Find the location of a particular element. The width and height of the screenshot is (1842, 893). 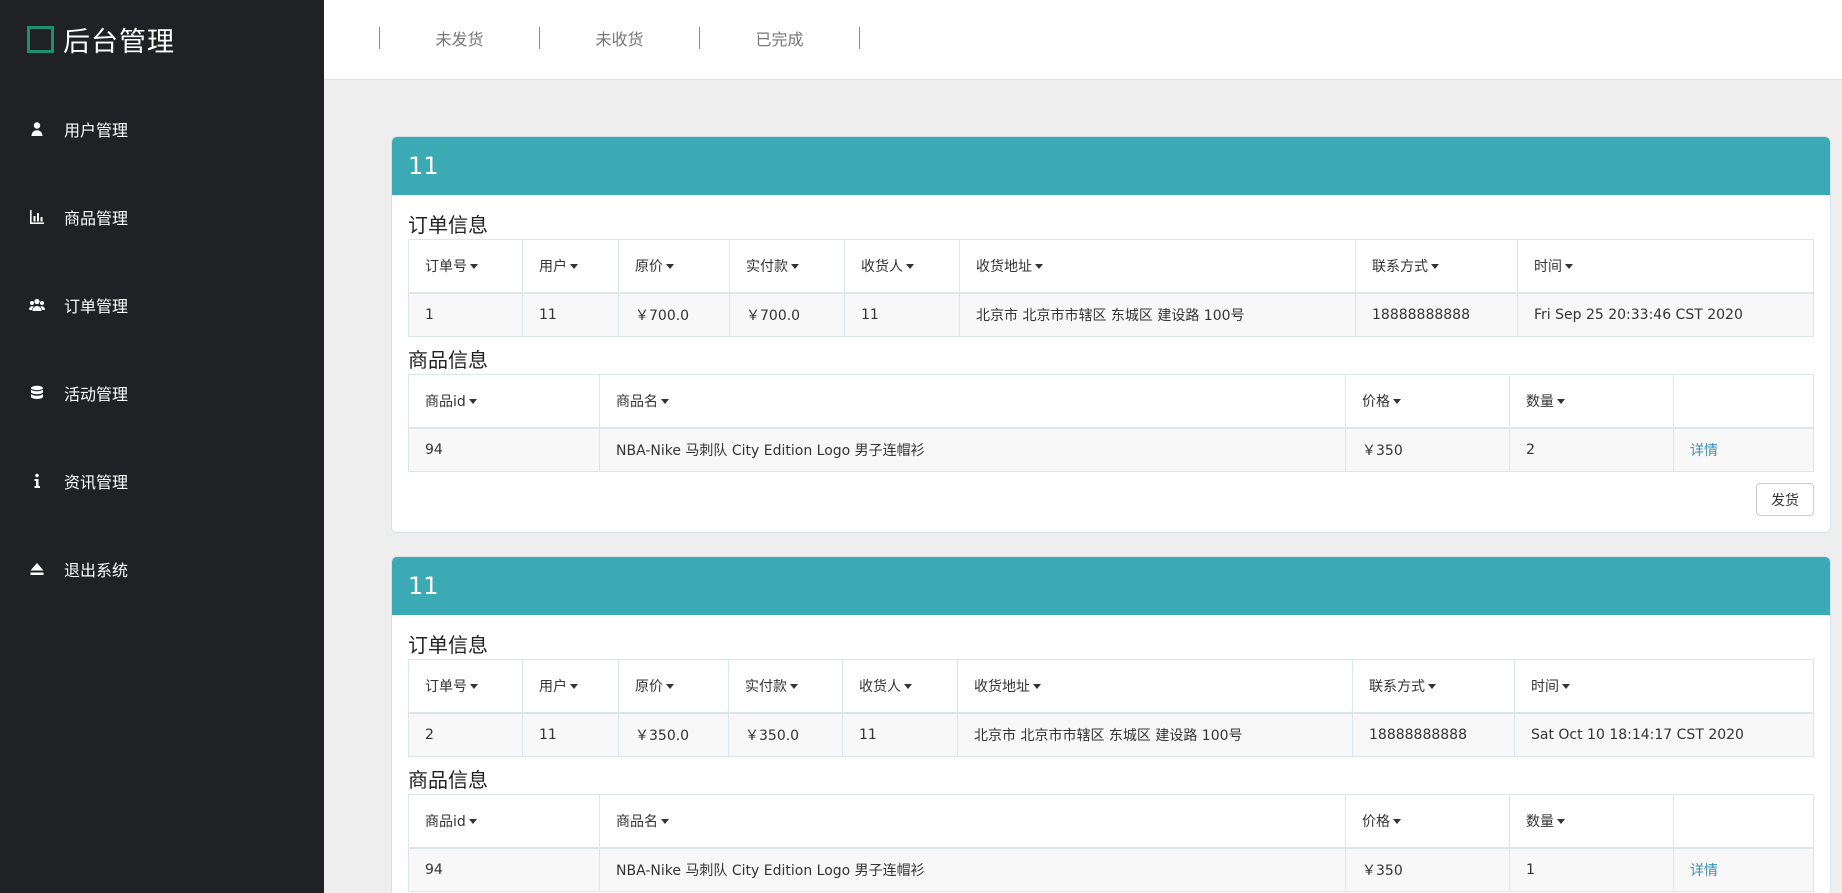

app-logo: 后台管理 is located at coordinates (101, 40).